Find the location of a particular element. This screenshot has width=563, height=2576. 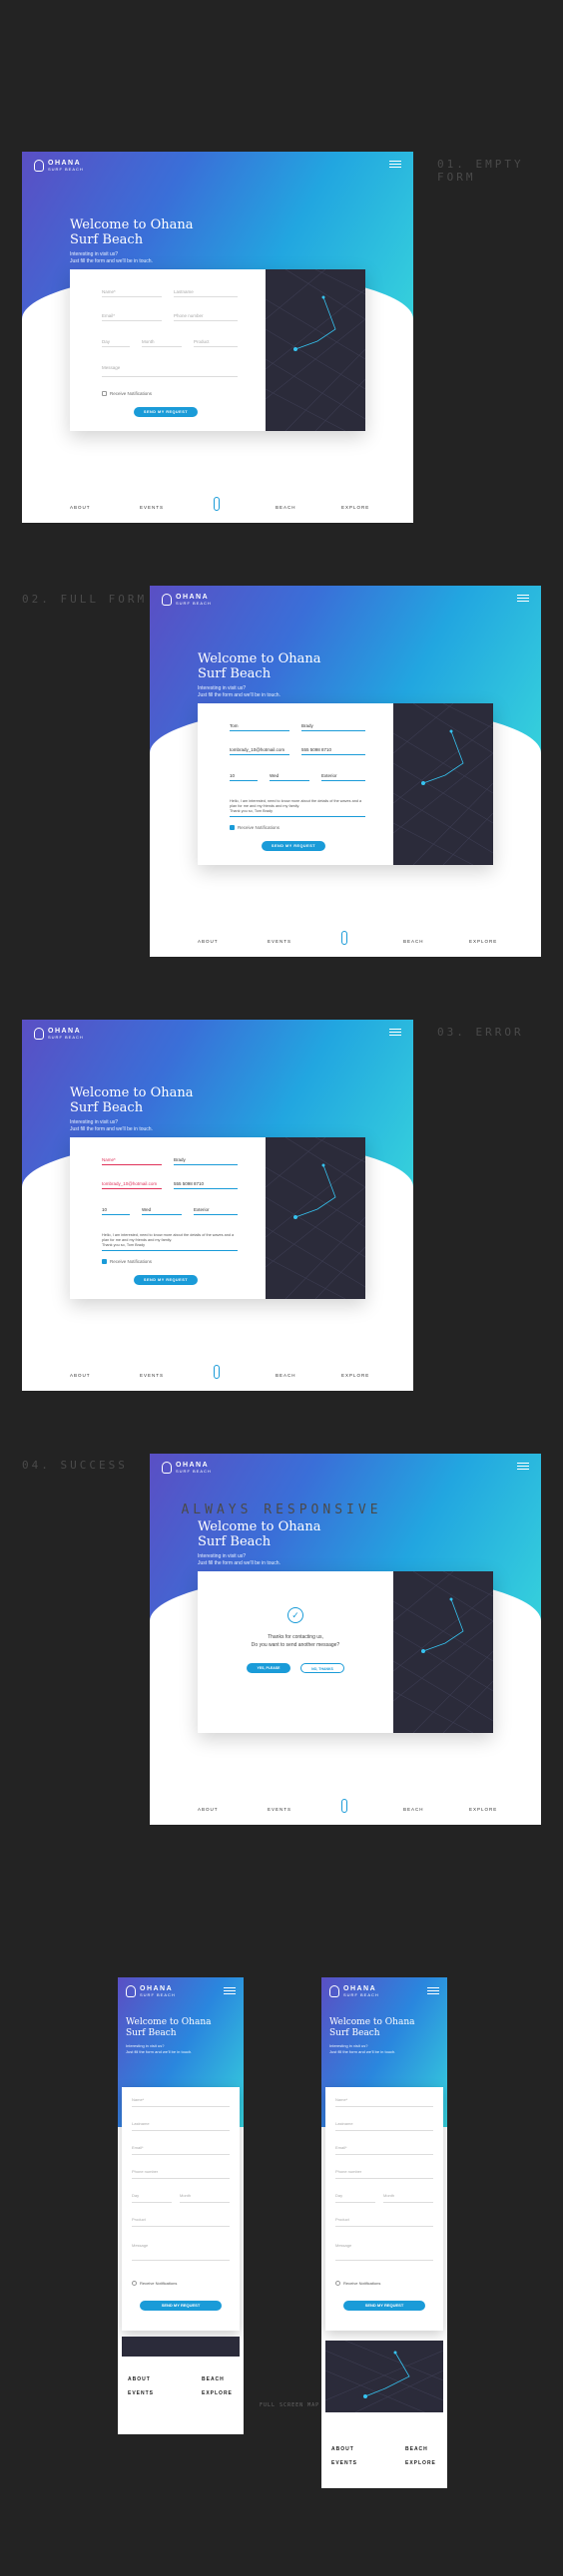

yes-please-button: YES, PLEASE is located at coordinates (268, 1668).